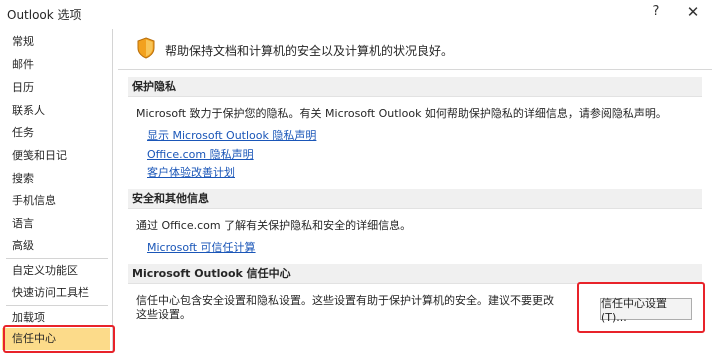 The height and width of the screenshot is (353, 712). I want to click on sidebar-item-language: 语言, so click(56, 224).